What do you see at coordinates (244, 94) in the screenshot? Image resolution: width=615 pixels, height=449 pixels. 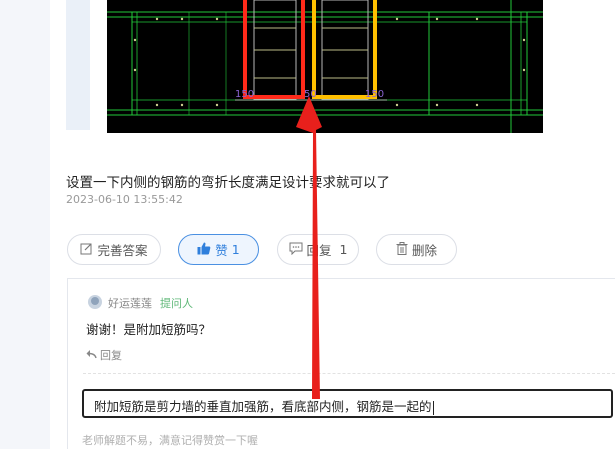 I see `dim-label-left: 150` at bounding box center [244, 94].